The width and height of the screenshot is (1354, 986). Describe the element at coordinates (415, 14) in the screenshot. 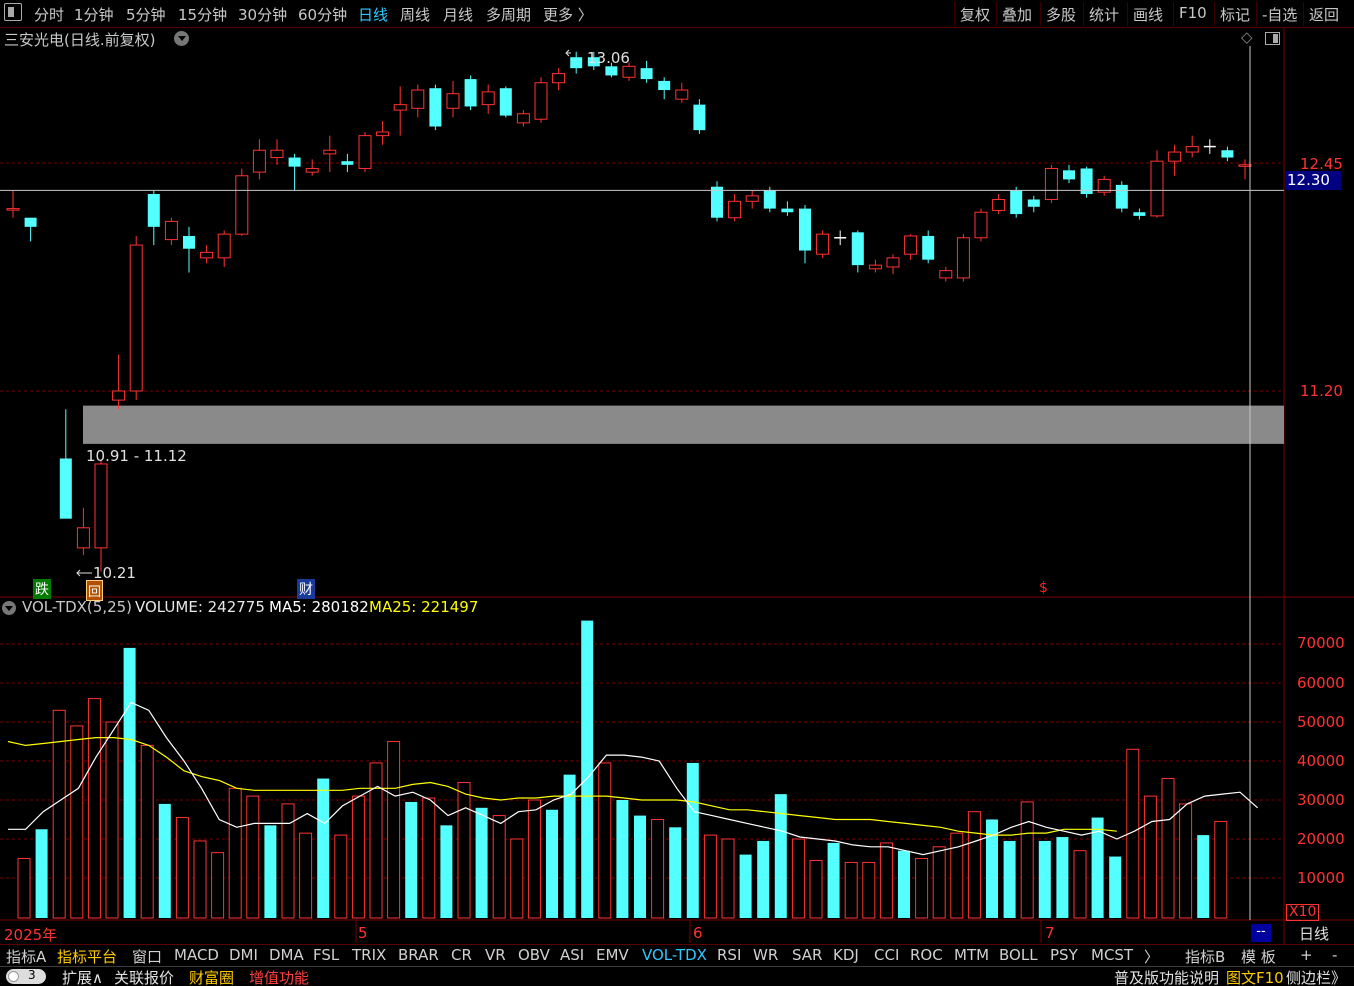

I see `period-tab: 周线` at that location.